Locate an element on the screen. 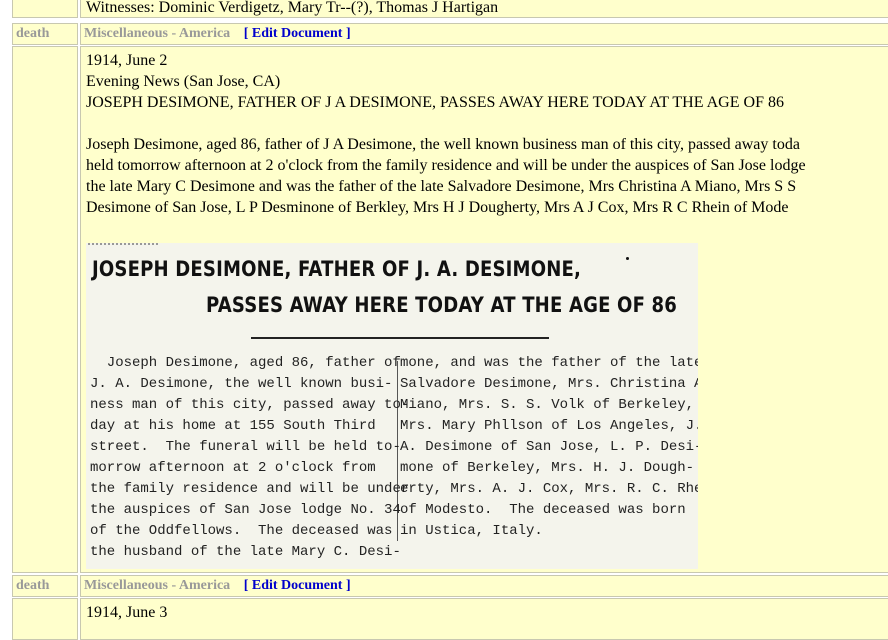 The width and height of the screenshot is (888, 640). record-source: Evening News (San Jose, CA) is located at coordinates (183, 81).